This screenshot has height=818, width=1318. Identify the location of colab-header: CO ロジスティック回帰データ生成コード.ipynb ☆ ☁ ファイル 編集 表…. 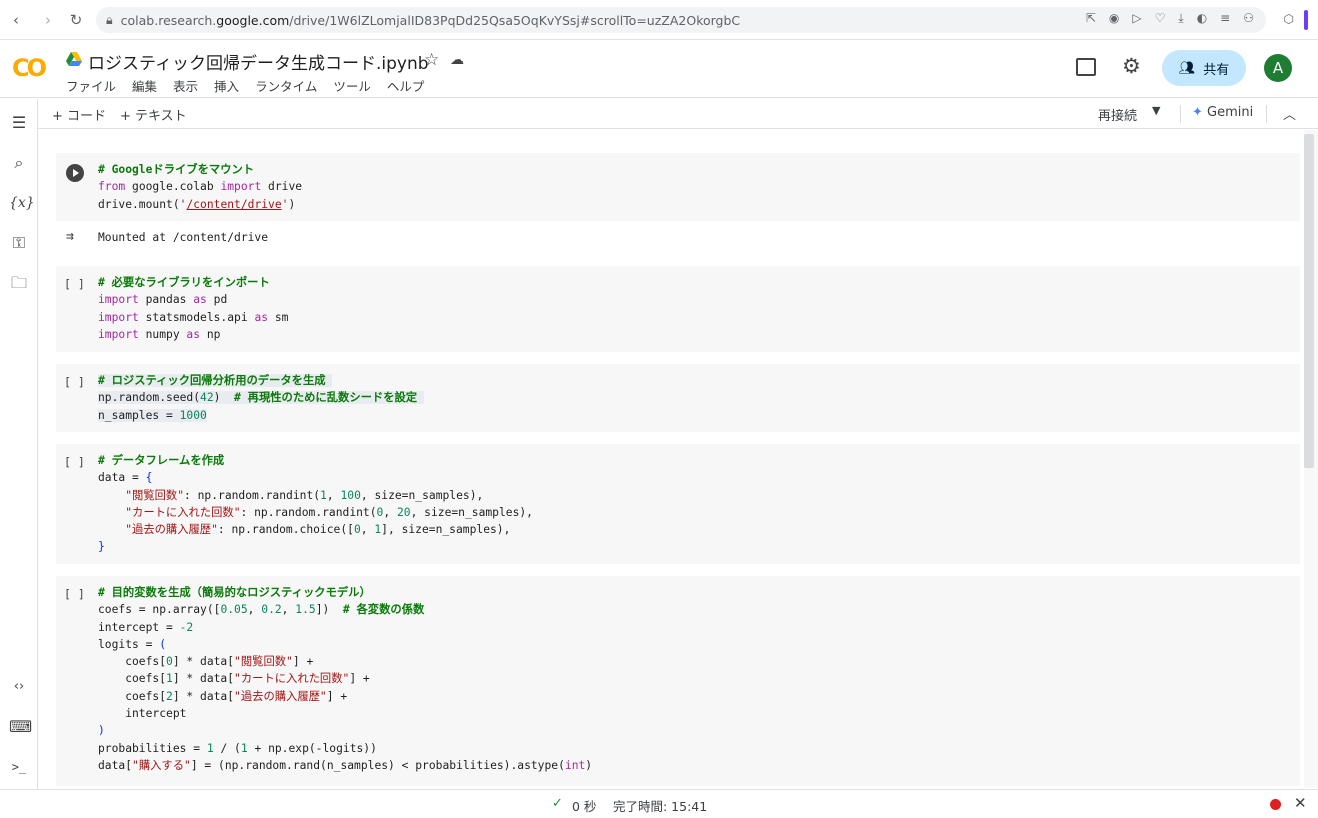
(659, 69).